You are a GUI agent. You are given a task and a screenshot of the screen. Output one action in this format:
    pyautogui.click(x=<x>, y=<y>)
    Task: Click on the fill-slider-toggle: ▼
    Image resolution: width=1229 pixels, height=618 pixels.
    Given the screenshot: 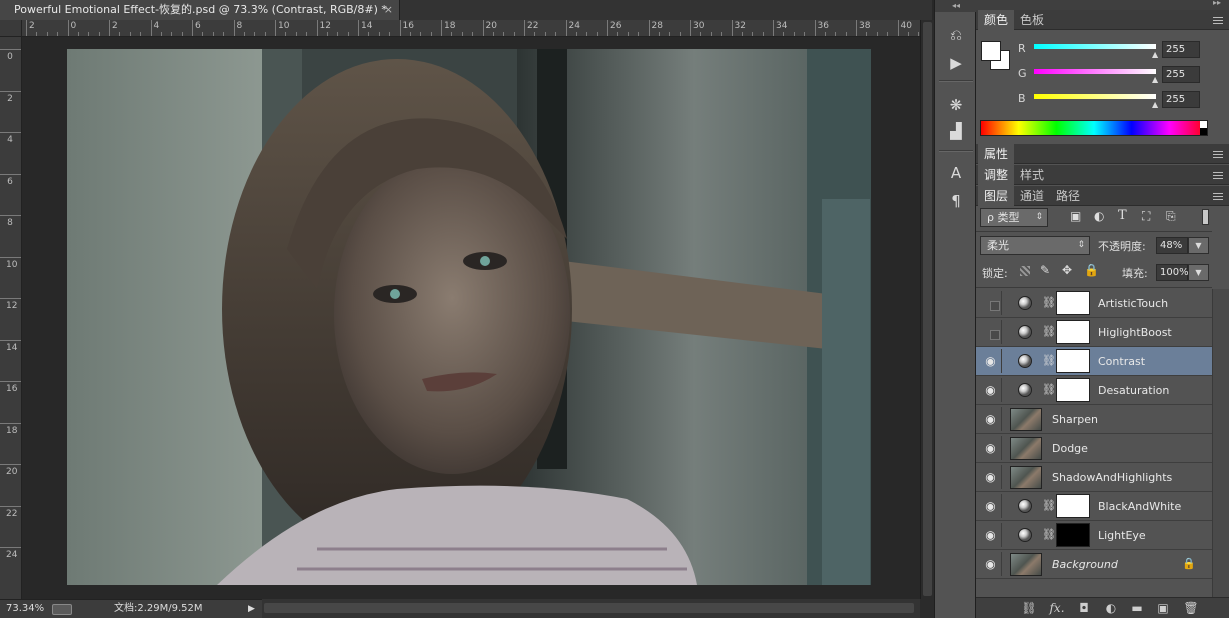 What is the action you would take?
    pyautogui.click(x=1198, y=272)
    